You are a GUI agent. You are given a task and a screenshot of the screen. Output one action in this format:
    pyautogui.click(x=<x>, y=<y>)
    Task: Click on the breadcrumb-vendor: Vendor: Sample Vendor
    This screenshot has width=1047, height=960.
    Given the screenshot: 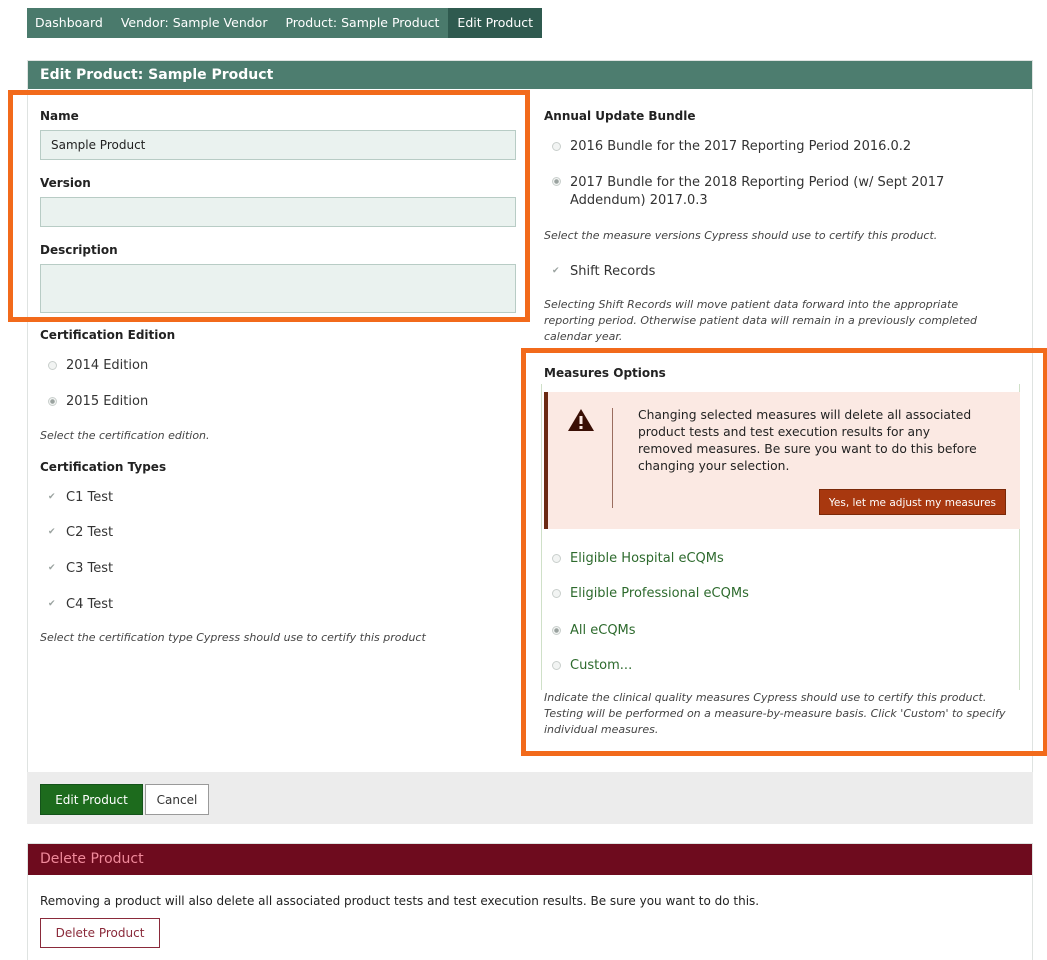 What is the action you would take?
    pyautogui.click(x=194, y=23)
    